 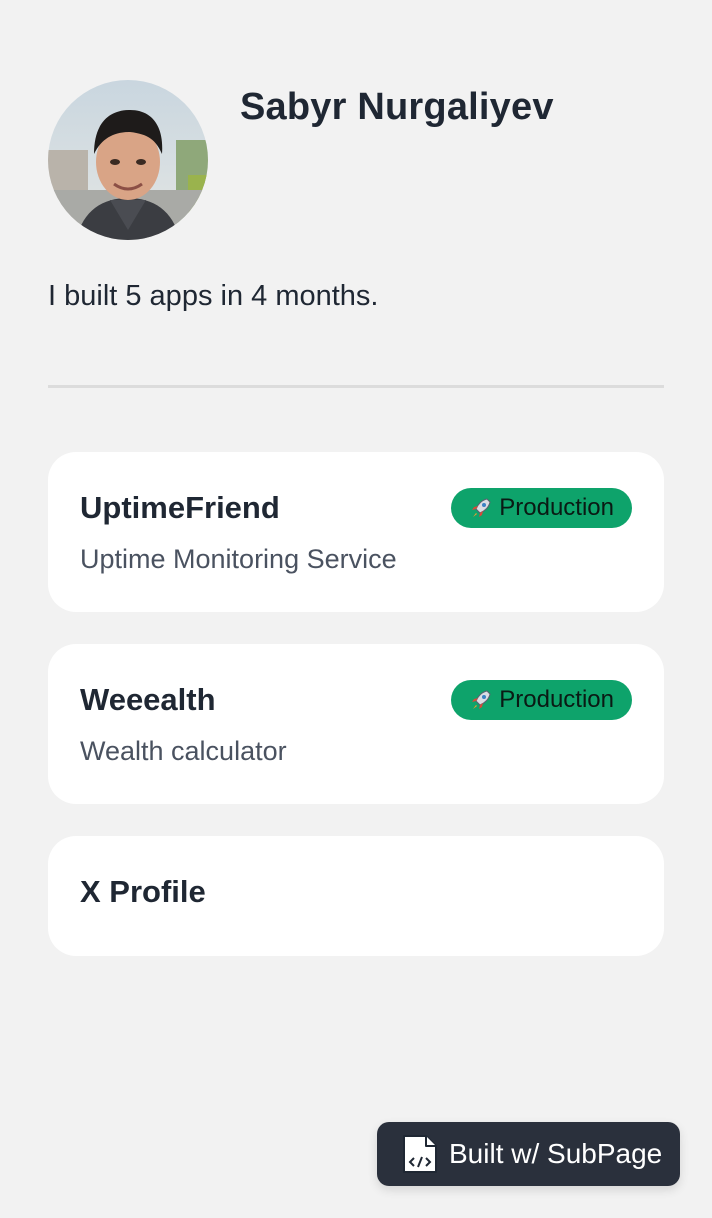 I want to click on avatar-photo, so click(x=128, y=160).